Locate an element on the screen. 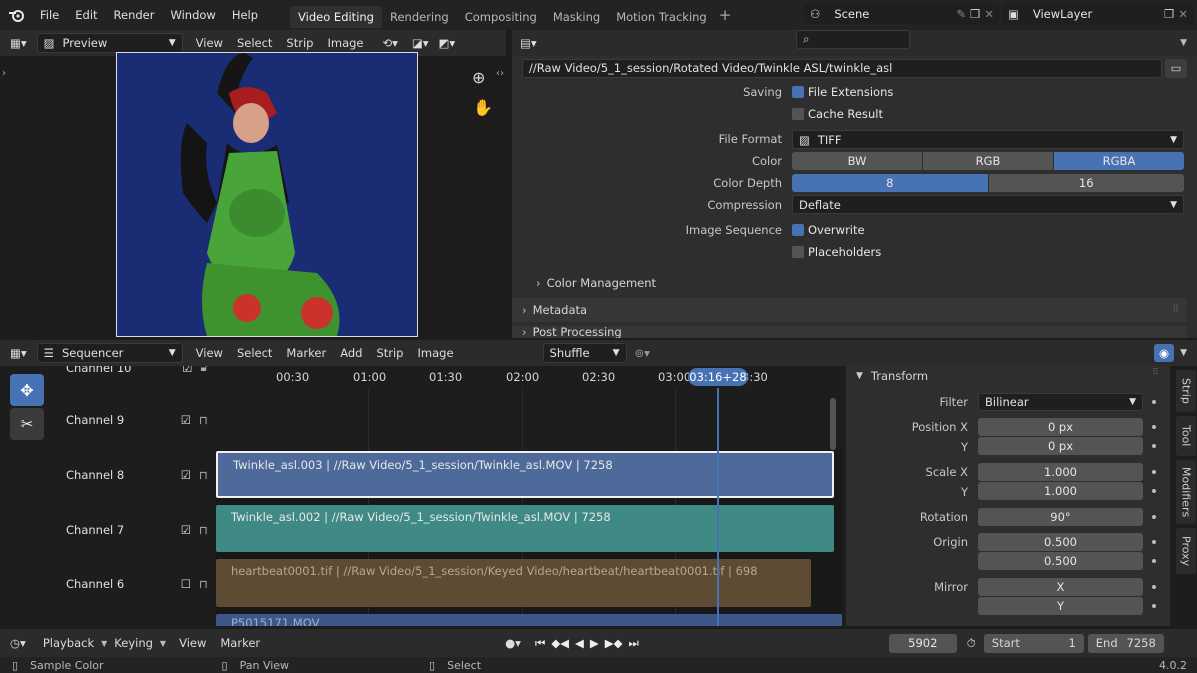 The height and width of the screenshot is (673, 1197). gizmo-icon: ◩▾ is located at coordinates (447, 43).